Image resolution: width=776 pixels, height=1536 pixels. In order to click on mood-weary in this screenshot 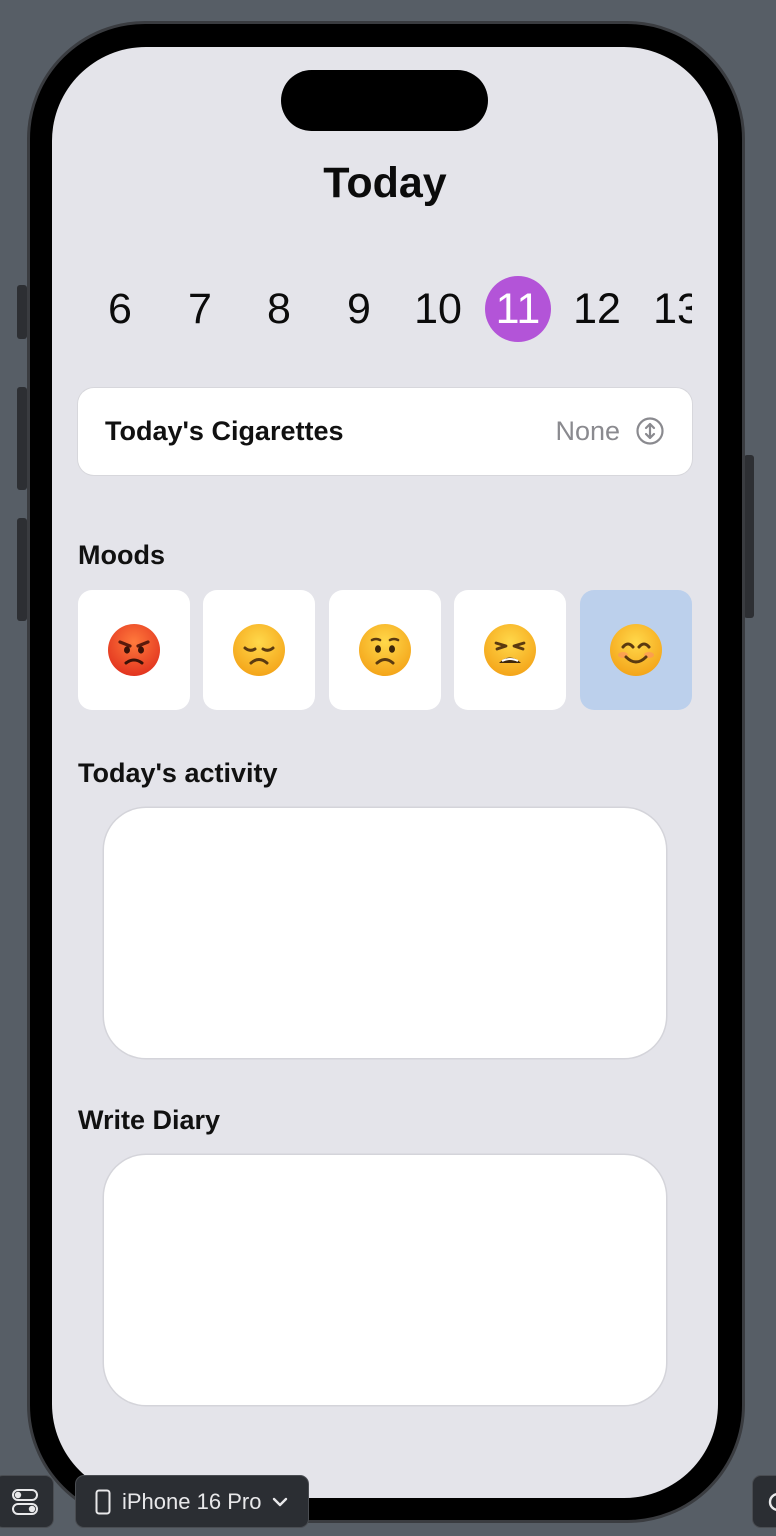, I will do `click(510, 650)`.